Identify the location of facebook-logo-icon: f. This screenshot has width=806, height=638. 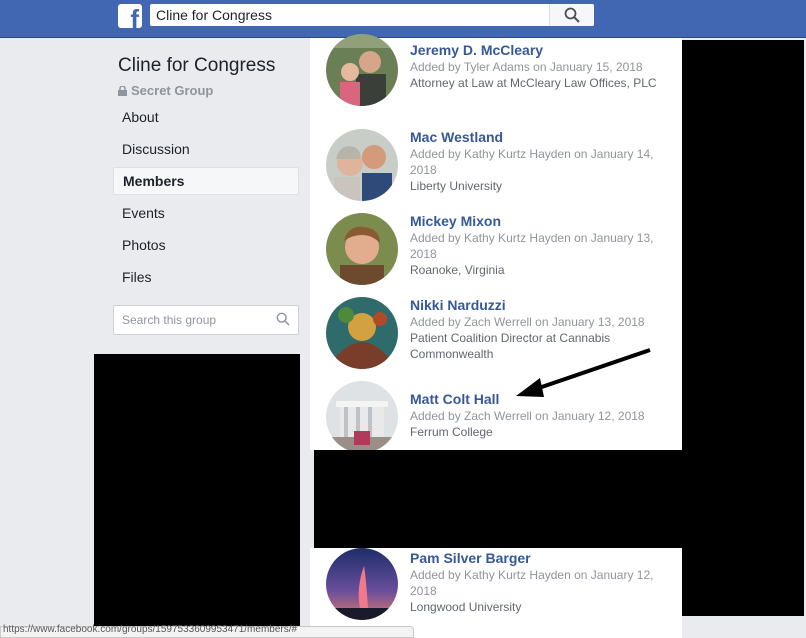
(130, 18).